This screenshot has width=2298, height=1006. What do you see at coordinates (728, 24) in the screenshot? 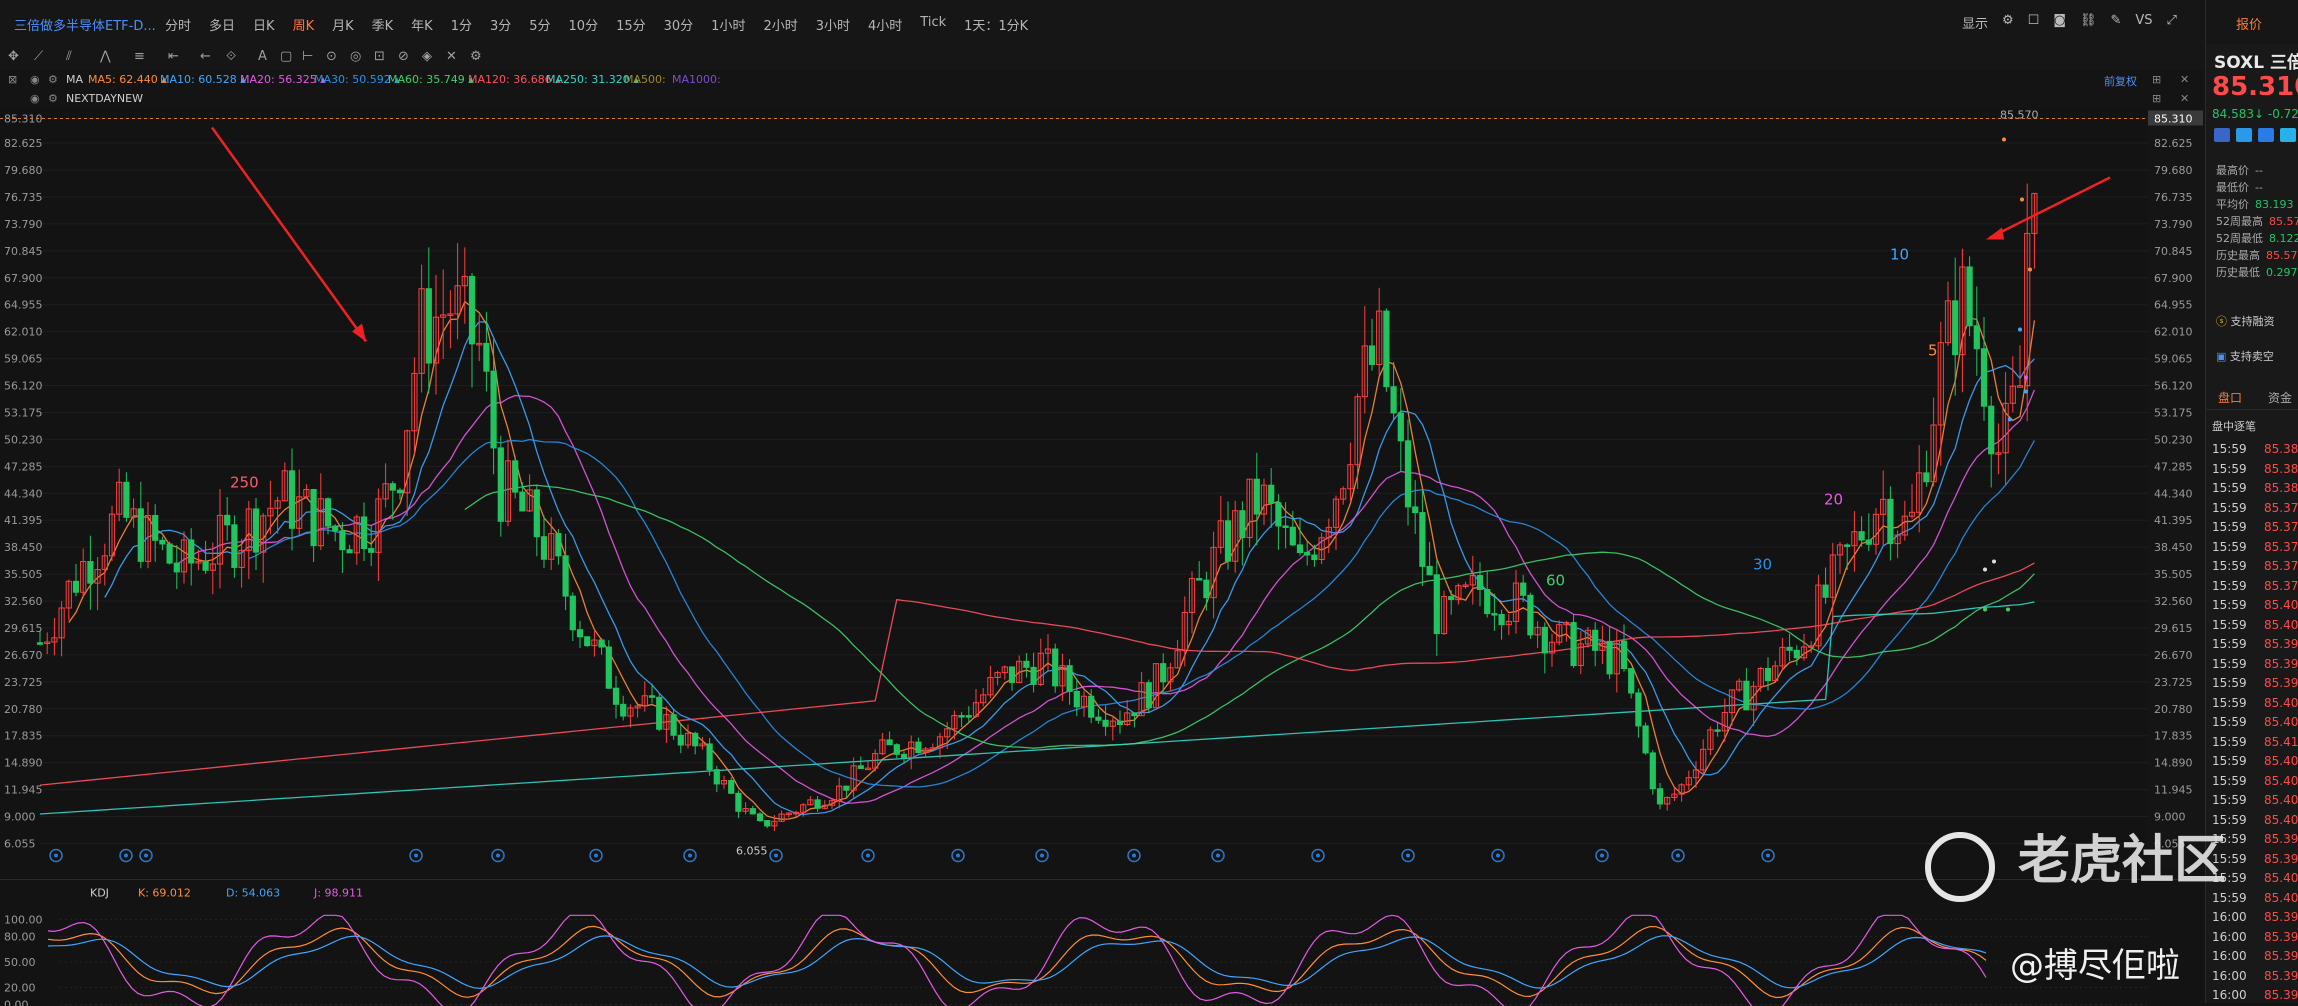
I see `period-tab: 1小时` at bounding box center [728, 24].